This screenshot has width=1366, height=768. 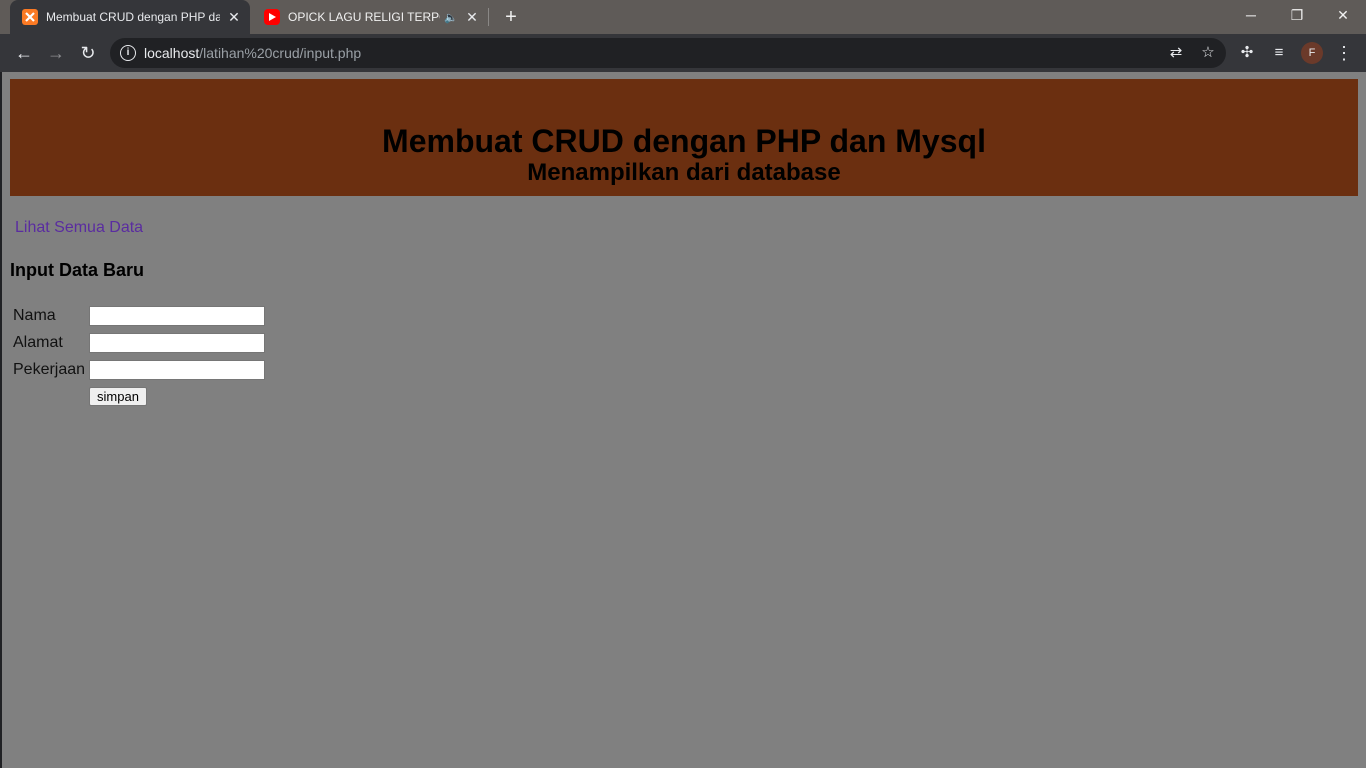 I want to click on page-title: Membuat CRUD dengan PHP dan Mysql, so click(x=684, y=141).